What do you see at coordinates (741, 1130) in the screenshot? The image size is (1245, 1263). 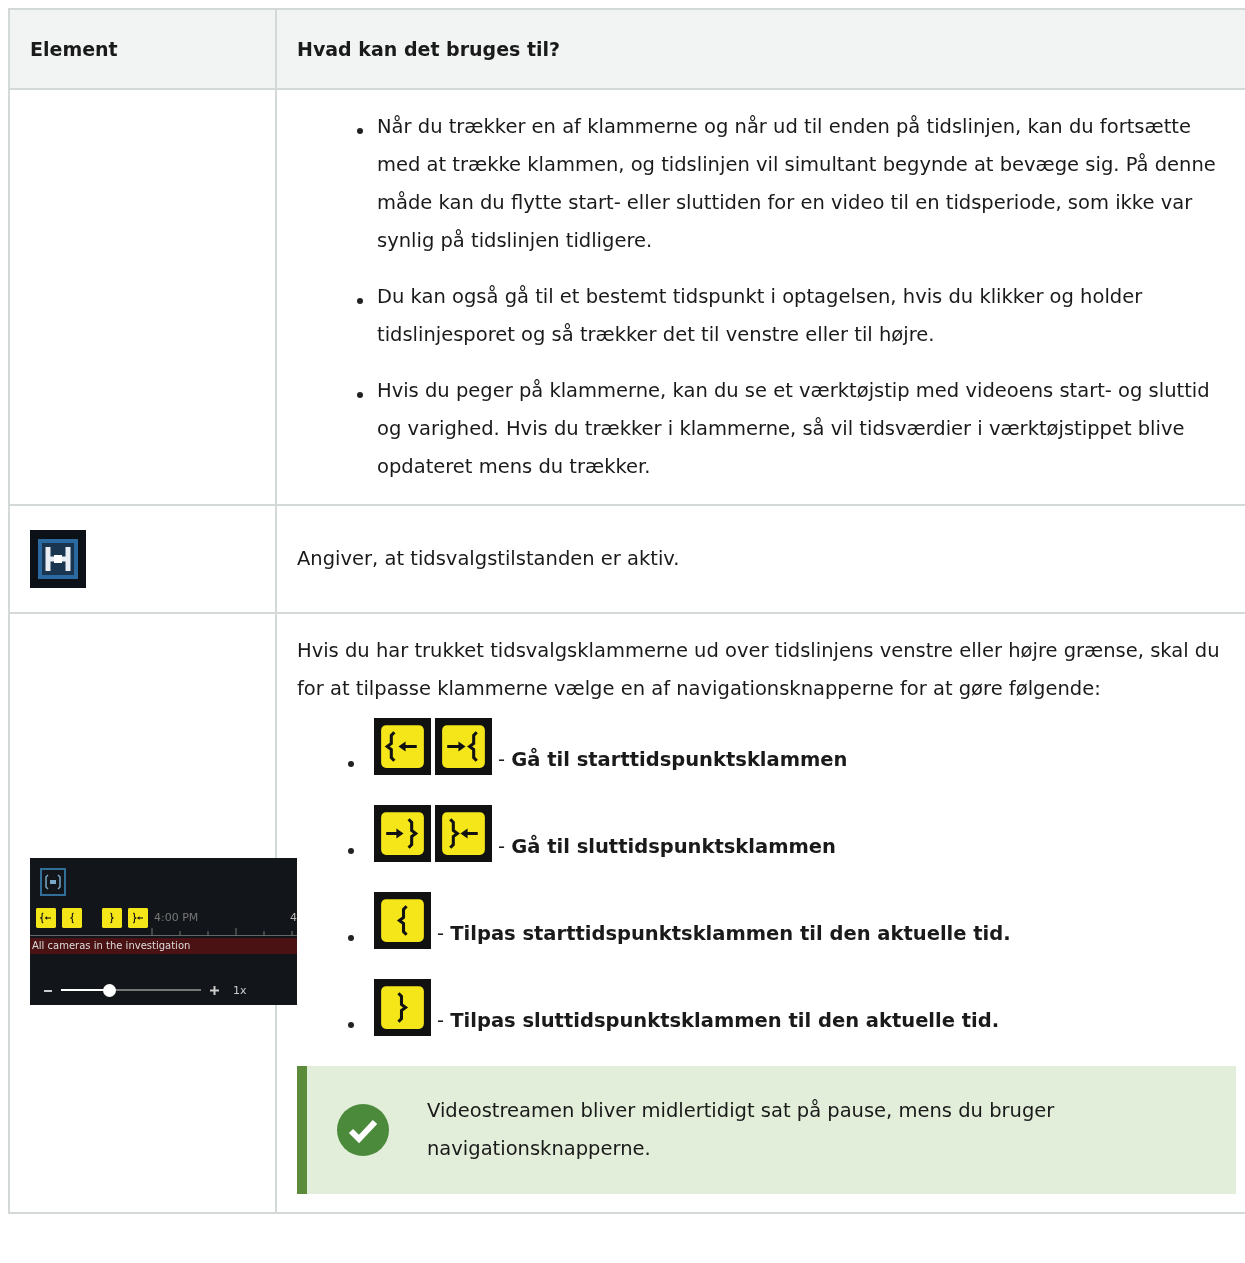 I see `note-text: Videostreamen bliver midlertidigt sat på pause, mens du bruger navigationsknapperne.` at bounding box center [741, 1130].